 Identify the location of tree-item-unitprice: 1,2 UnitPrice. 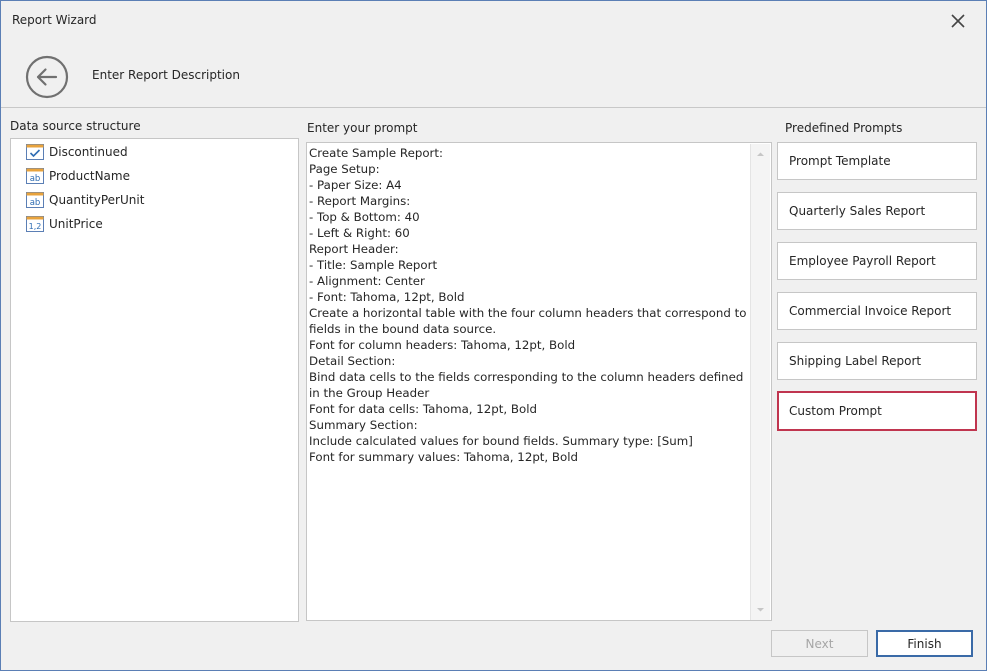
(64, 224).